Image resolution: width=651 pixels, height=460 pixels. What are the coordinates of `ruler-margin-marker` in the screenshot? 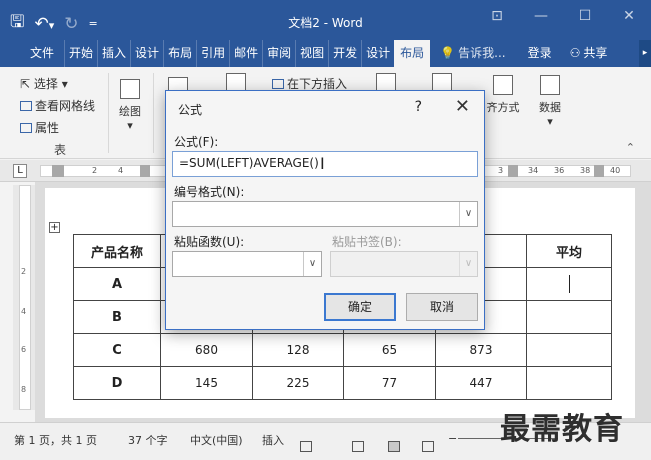 It's located at (58, 171).